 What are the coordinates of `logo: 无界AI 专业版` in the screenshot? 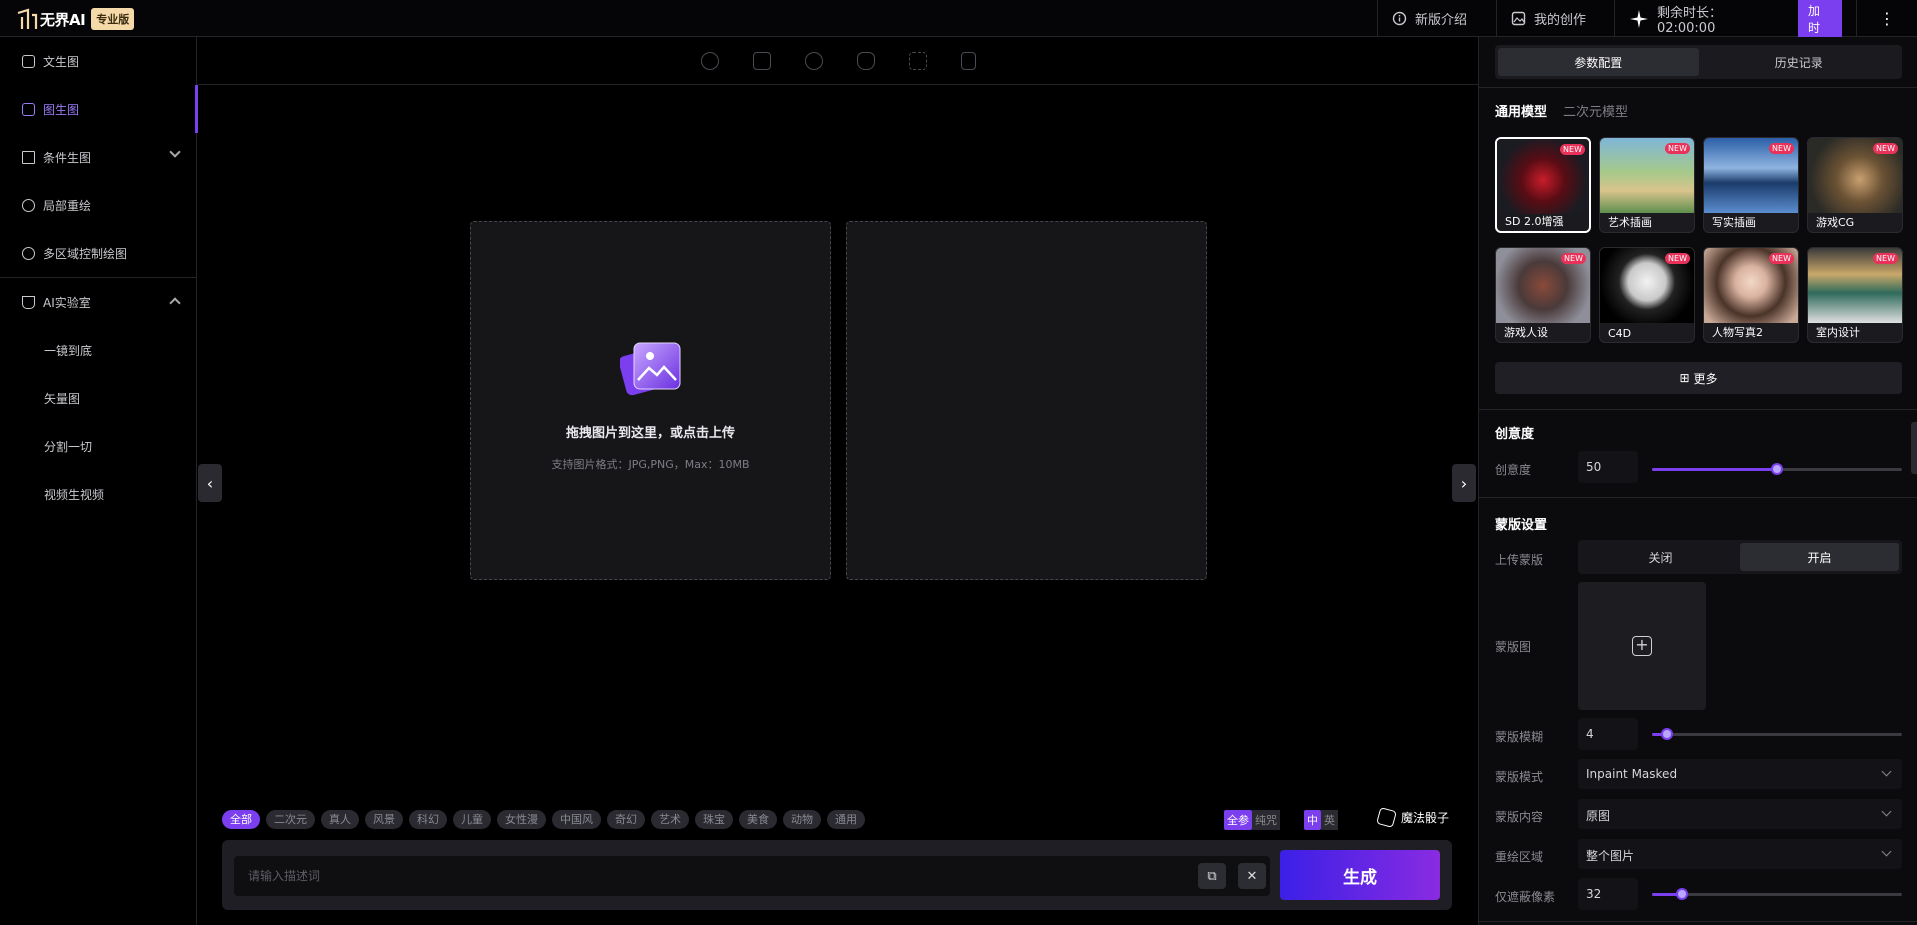 It's located at (75, 19).